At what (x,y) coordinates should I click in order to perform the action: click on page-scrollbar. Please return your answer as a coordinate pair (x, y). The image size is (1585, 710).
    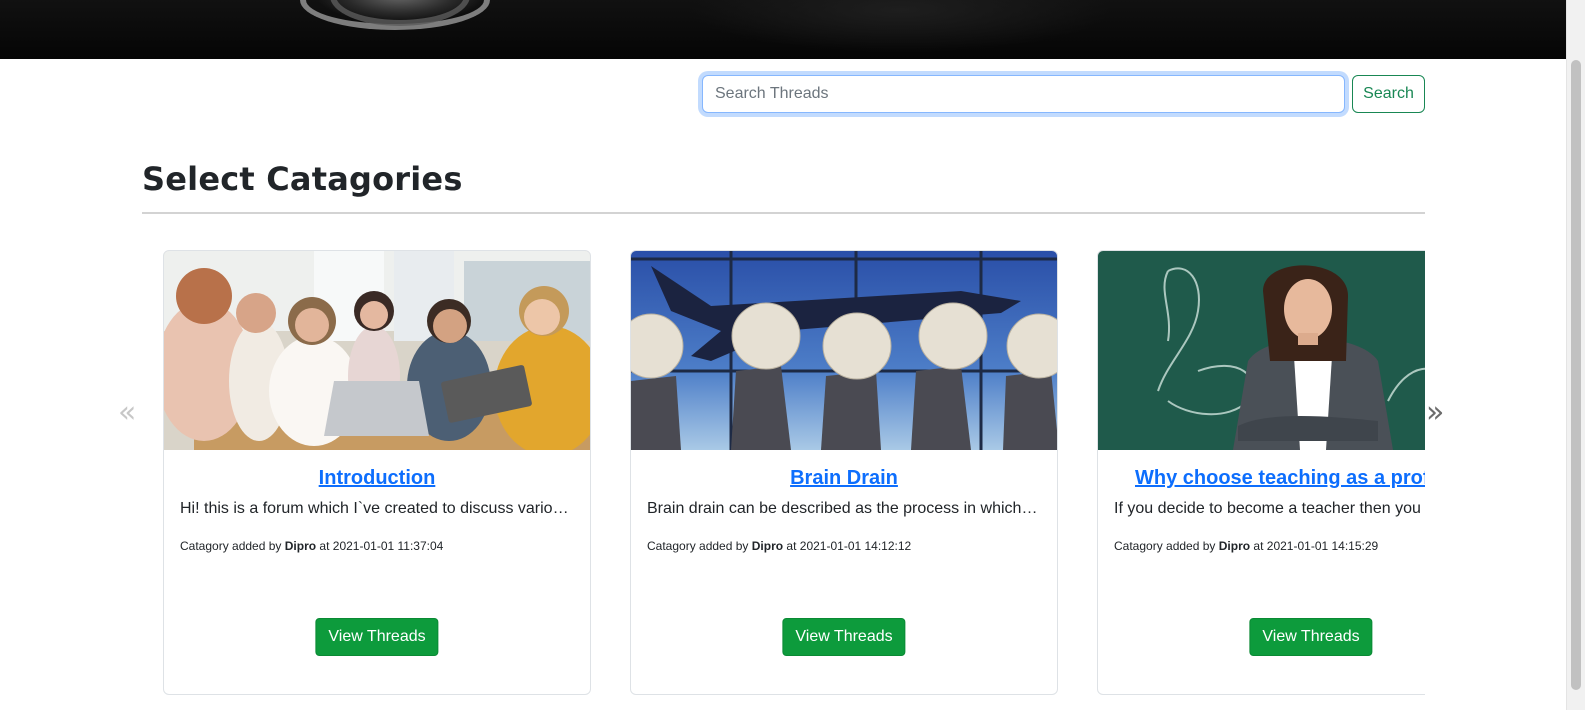
    Looking at the image, I should click on (1575, 355).